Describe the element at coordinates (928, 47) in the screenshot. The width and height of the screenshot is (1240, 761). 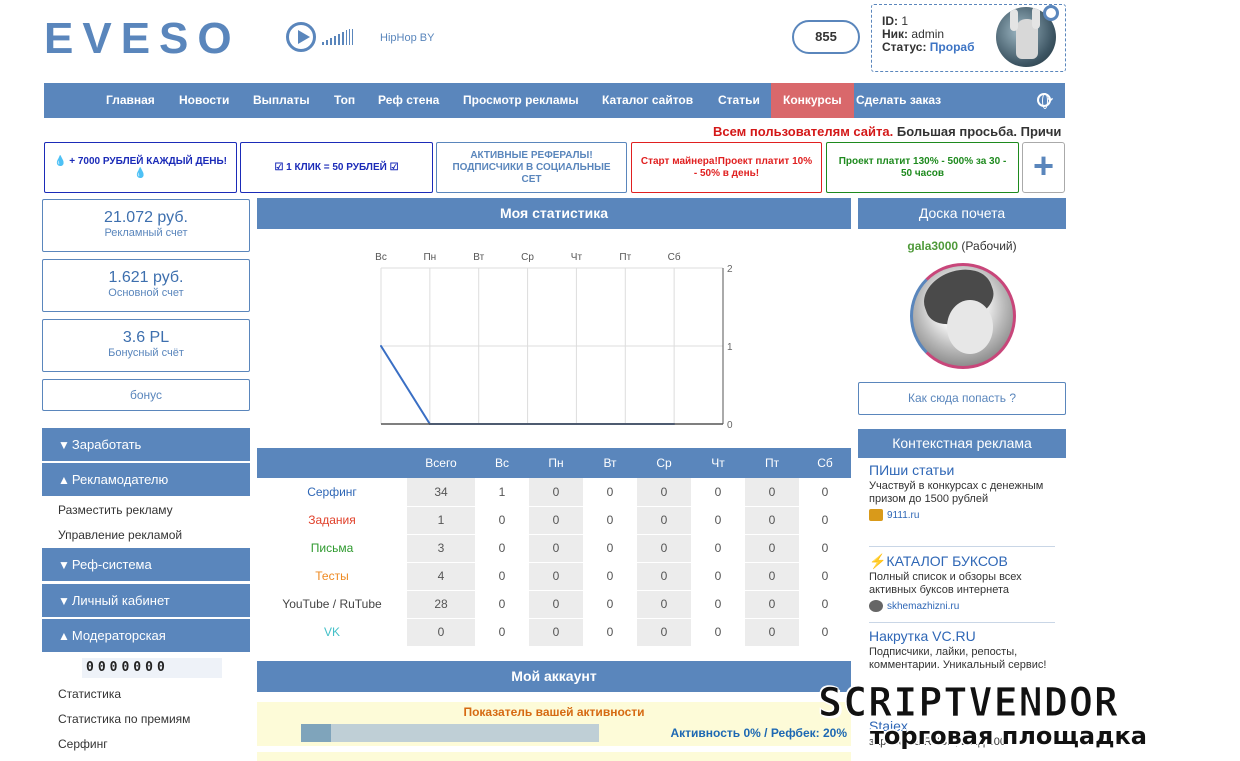
I see `profile-status: Статус: Прораб` at that location.